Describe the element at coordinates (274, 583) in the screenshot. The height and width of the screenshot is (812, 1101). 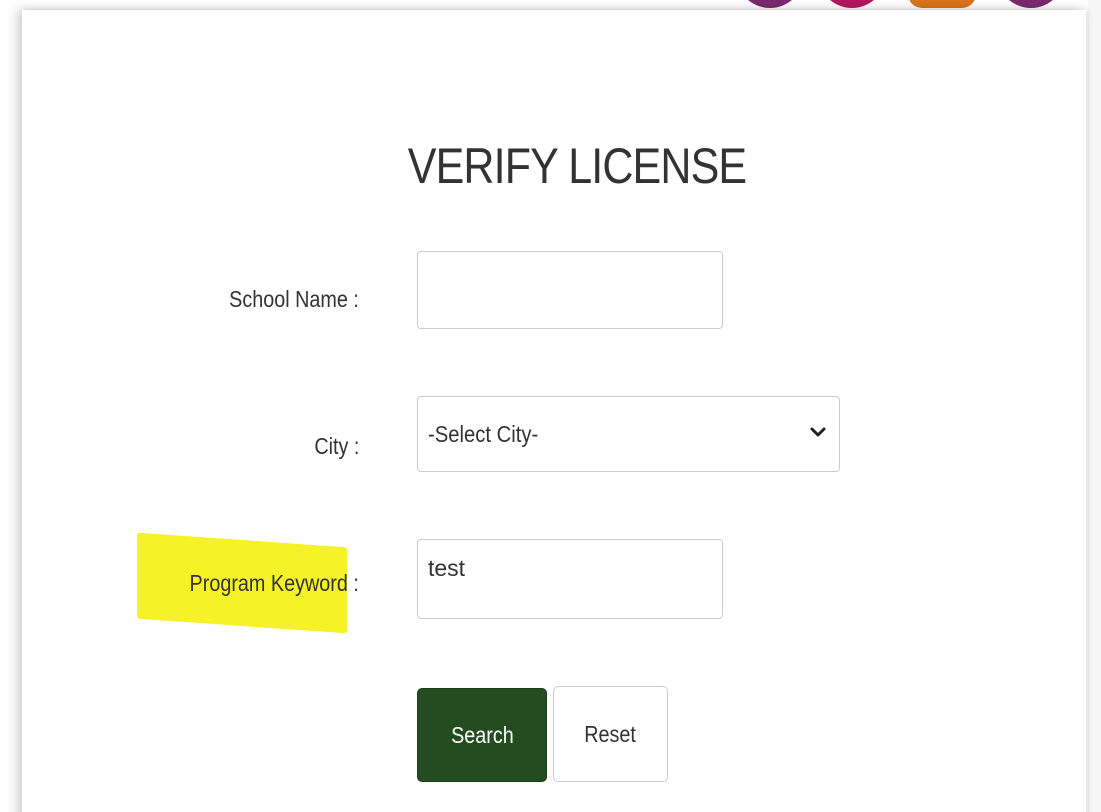
I see `program-keyword-label: Program Keyword :` at that location.